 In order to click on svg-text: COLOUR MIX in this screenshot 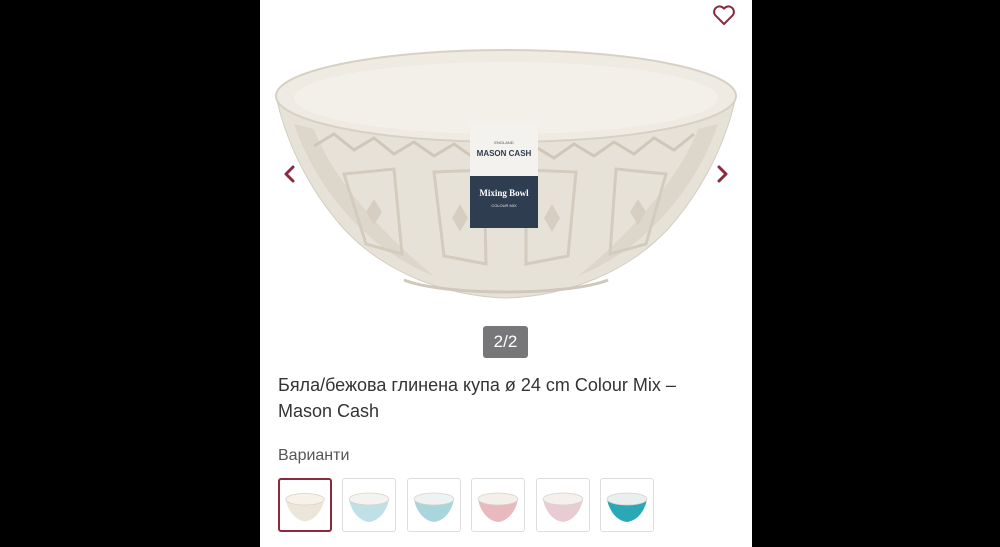, I will do `click(504, 205)`.